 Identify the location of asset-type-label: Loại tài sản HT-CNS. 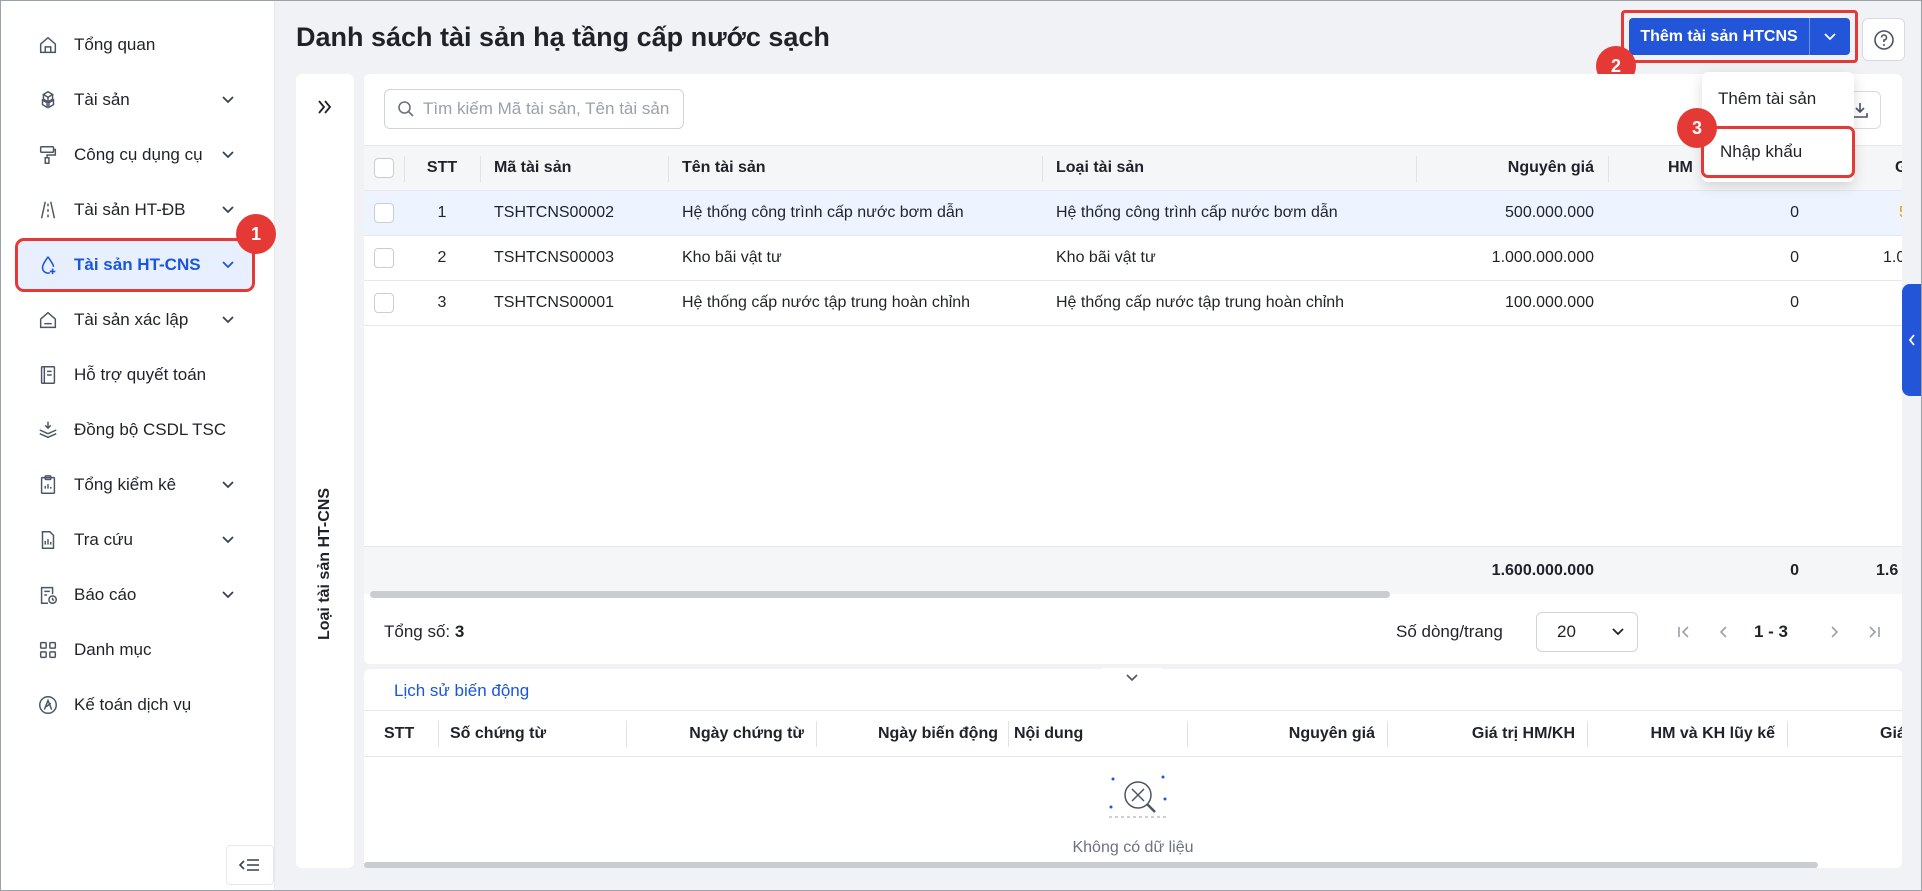
(324, 564).